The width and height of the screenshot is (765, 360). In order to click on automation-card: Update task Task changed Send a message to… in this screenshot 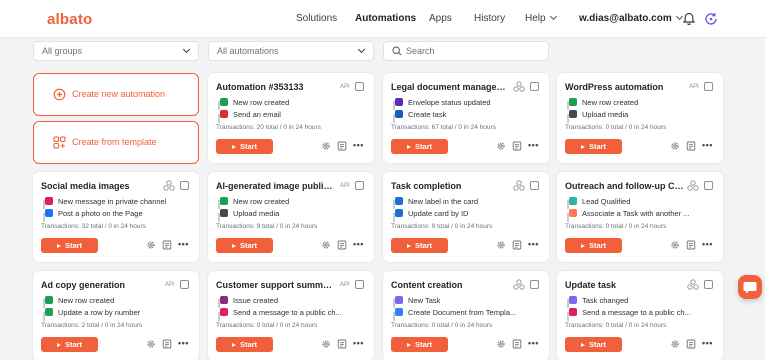, I will do `click(640, 315)`.